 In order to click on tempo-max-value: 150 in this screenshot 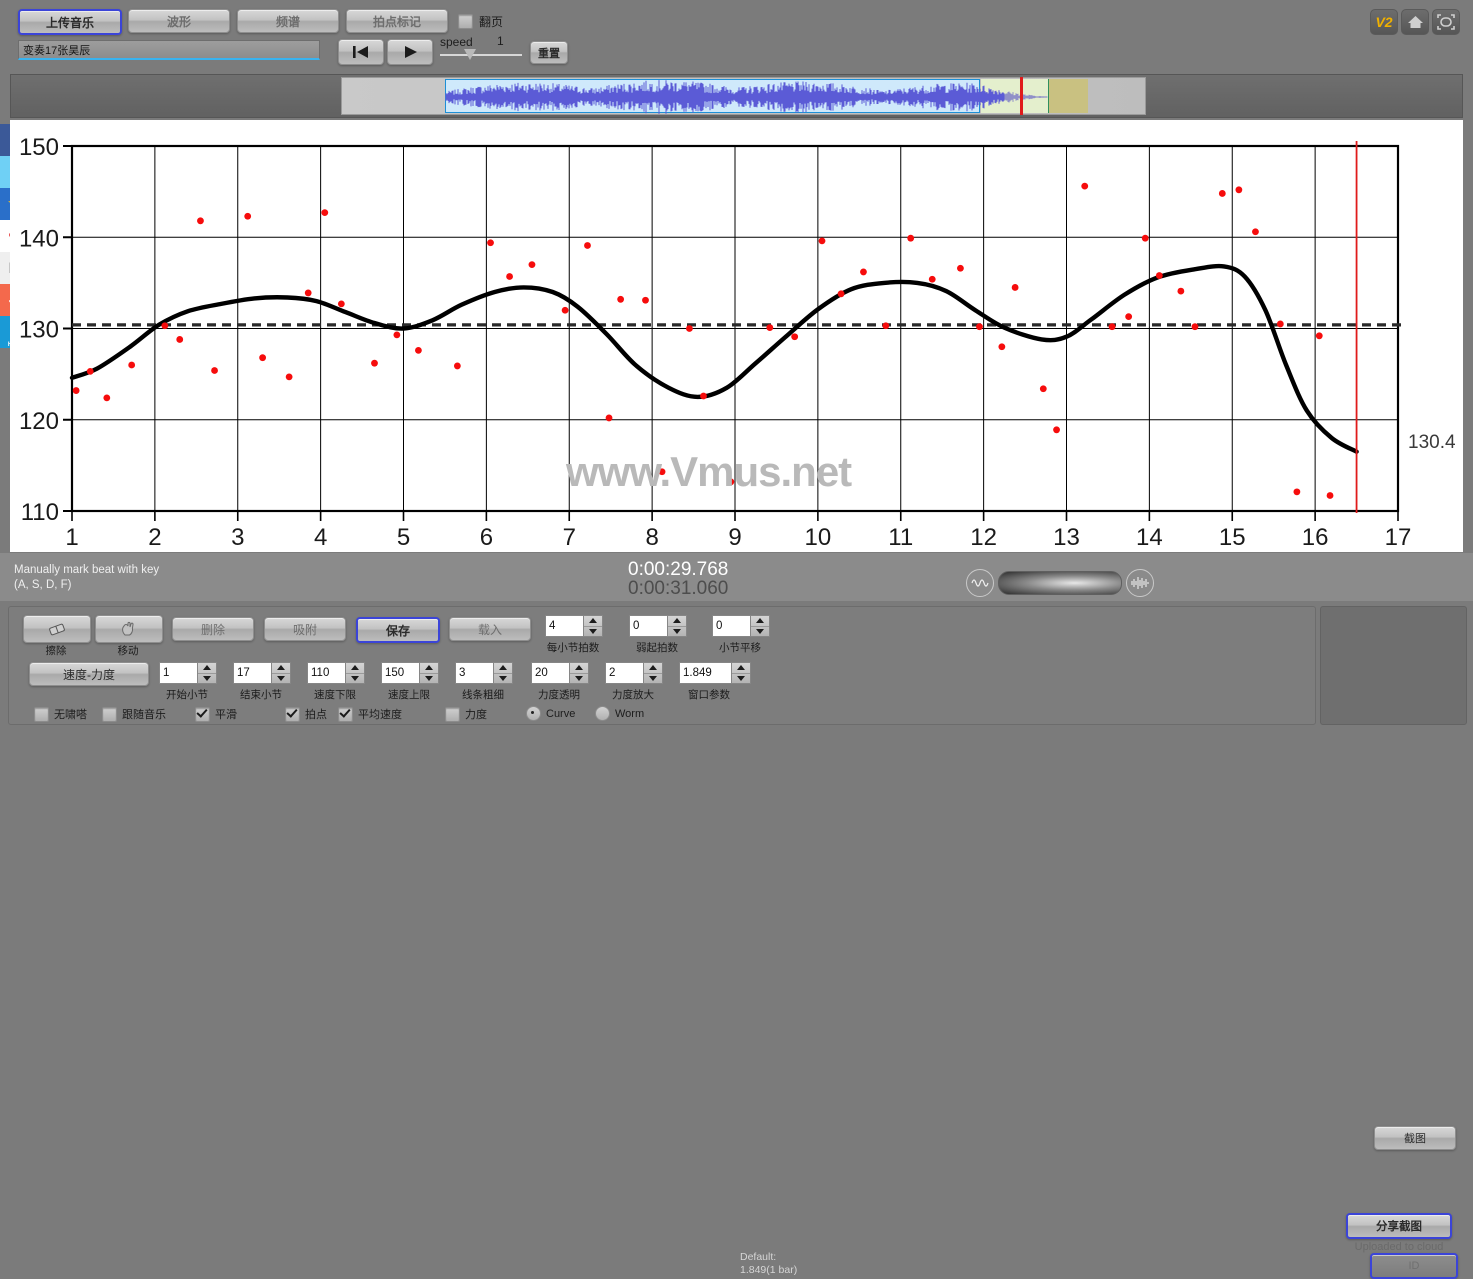, I will do `click(400, 673)`.